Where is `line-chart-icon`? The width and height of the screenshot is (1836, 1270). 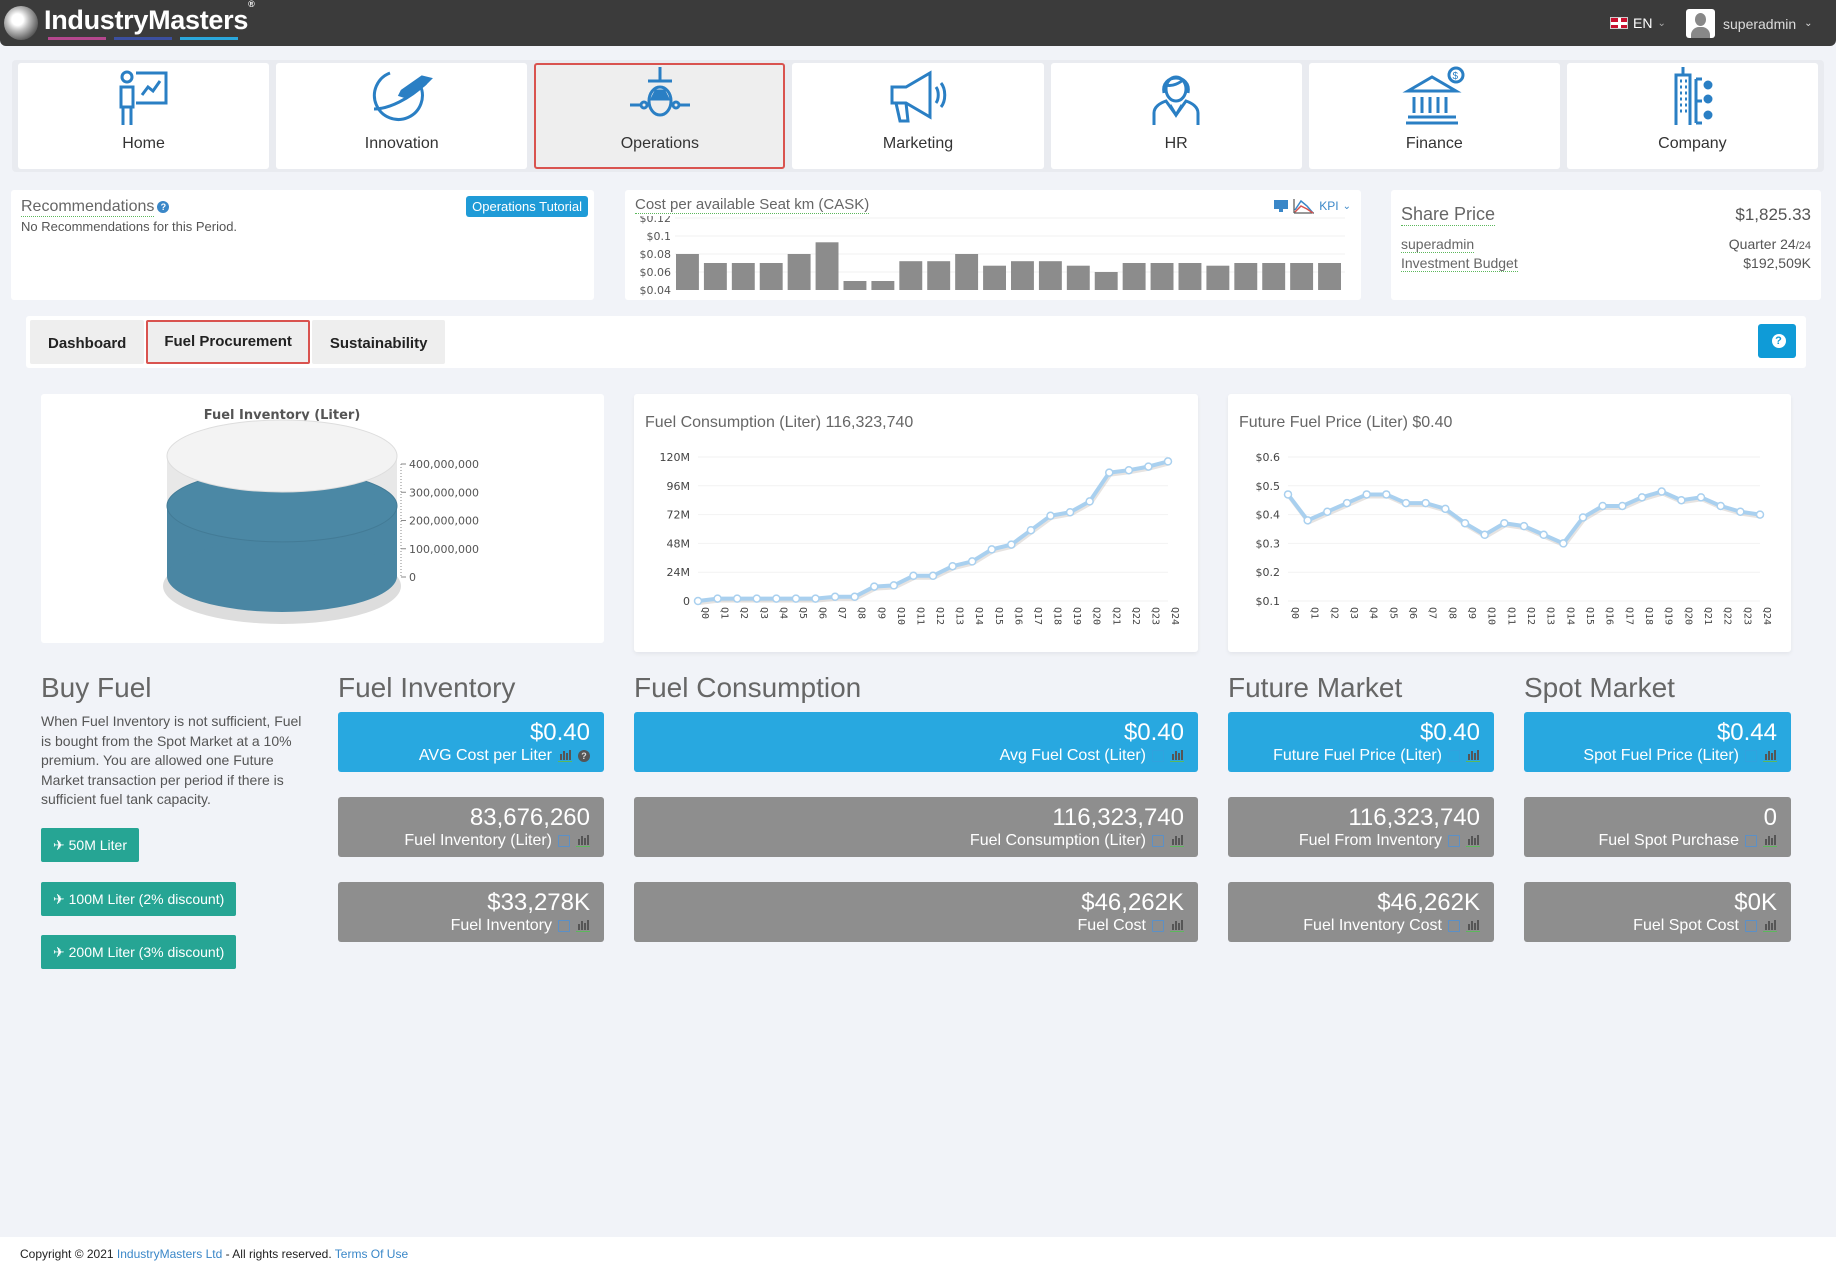 line-chart-icon is located at coordinates (1304, 206).